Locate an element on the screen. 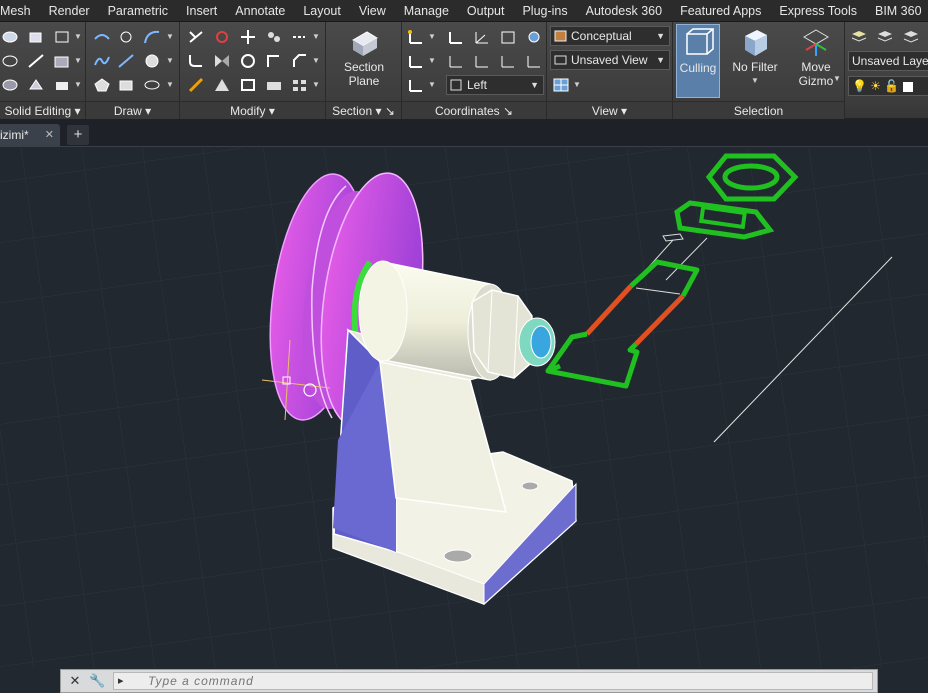 The width and height of the screenshot is (928, 693). section-plane-icon is located at coordinates (365, 43).